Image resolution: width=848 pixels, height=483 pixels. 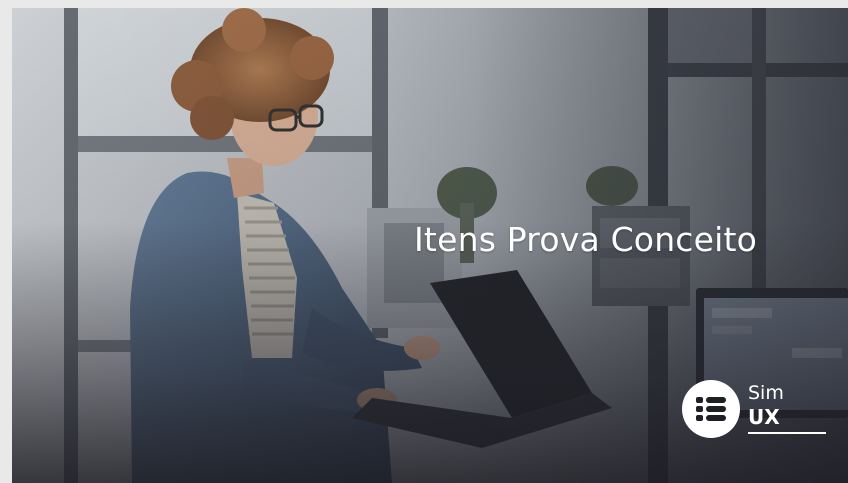 What do you see at coordinates (764, 417) in the screenshot?
I see `logo-text-ux: UX` at bounding box center [764, 417].